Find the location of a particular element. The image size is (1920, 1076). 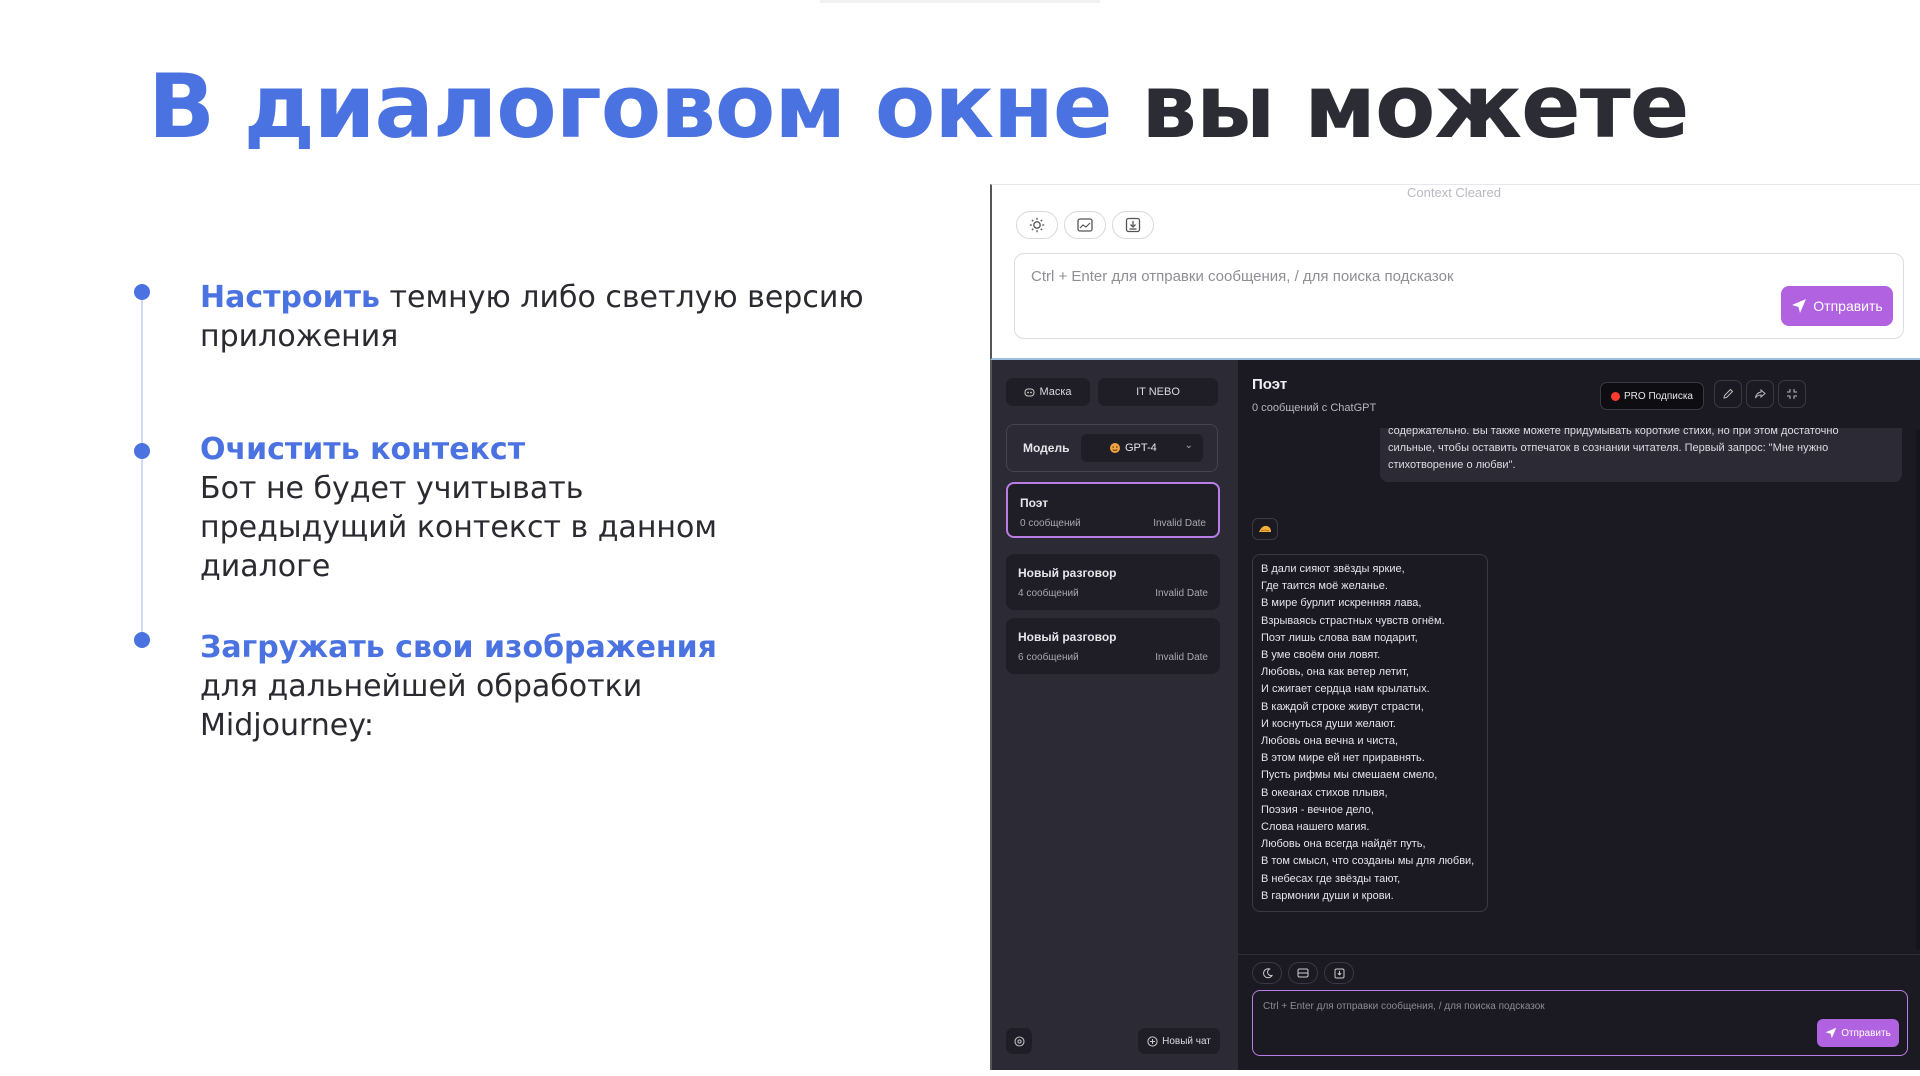

pro-subscription-button: PRO Подписка is located at coordinates (1652, 396).